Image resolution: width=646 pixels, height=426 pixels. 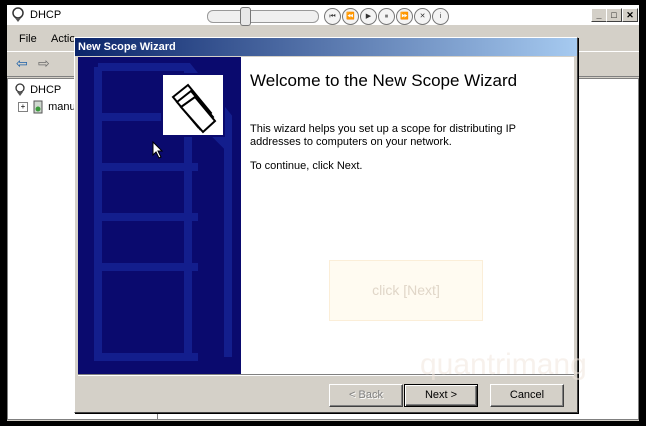 What do you see at coordinates (62, 106) in the screenshot?
I see `tree-item-label: manu` at bounding box center [62, 106].